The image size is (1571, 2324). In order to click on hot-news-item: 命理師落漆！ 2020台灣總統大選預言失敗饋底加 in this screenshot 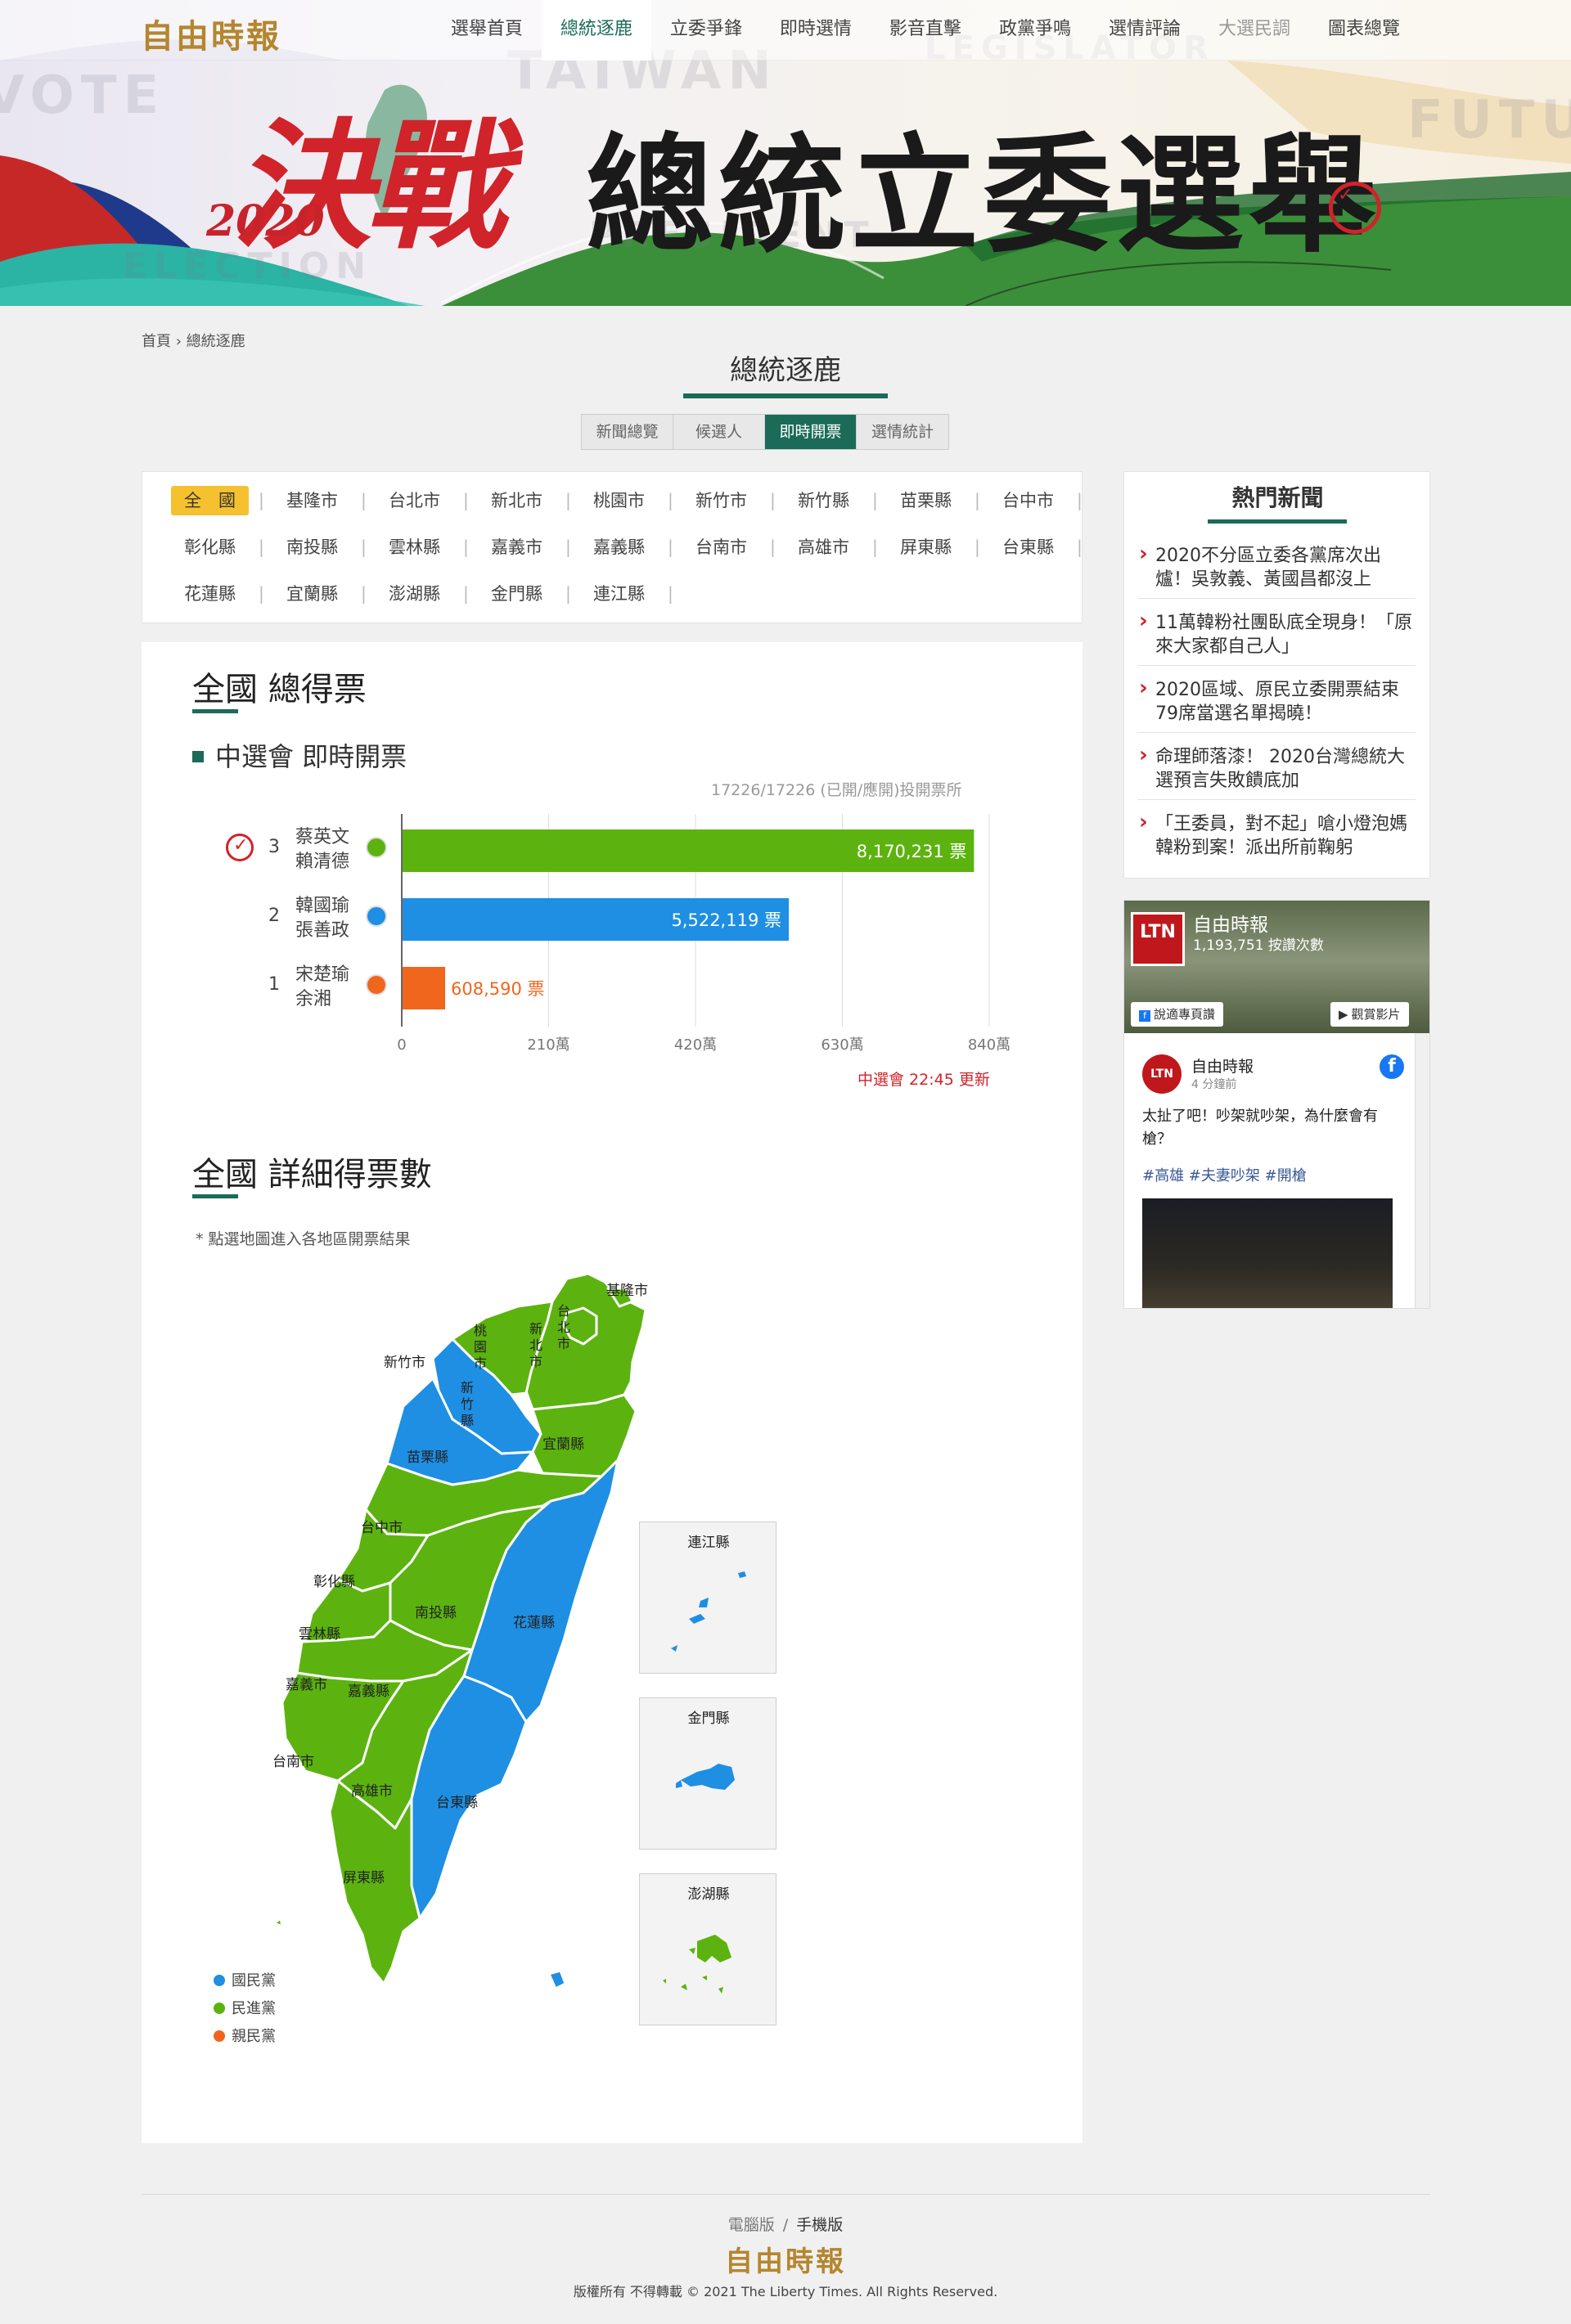, I will do `click(1276, 772)`.